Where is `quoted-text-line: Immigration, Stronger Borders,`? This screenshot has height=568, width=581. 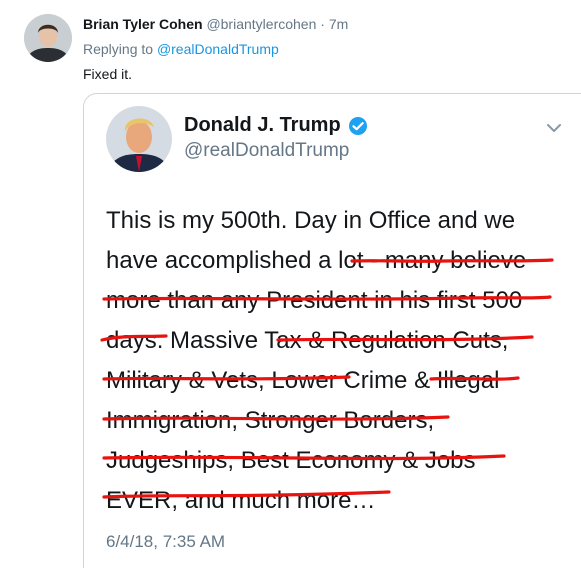
quoted-text-line: Immigration, Stronger Borders, is located at coordinates (270, 420).